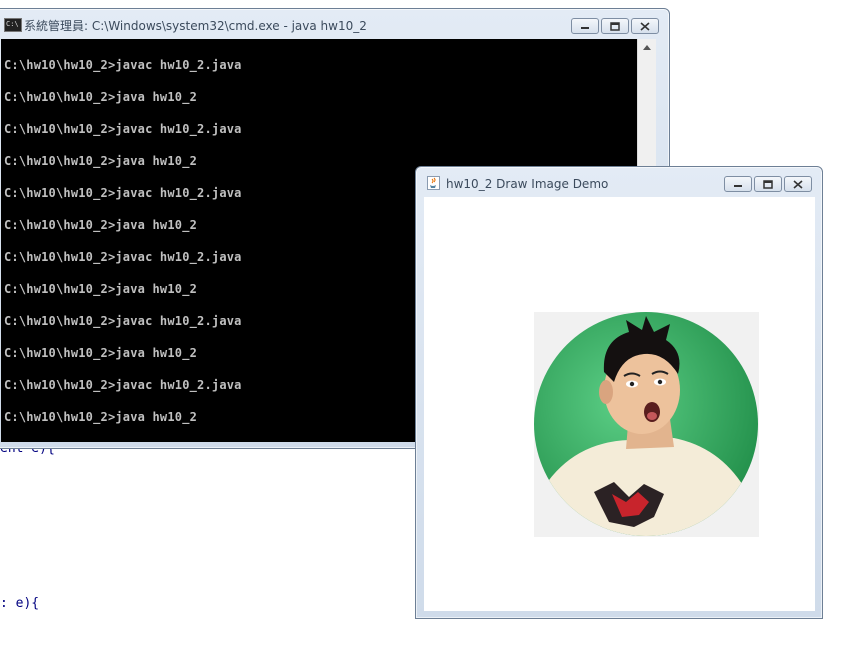 This screenshot has height=666, width=852. I want to click on java-caption-buttons, so click(768, 184).